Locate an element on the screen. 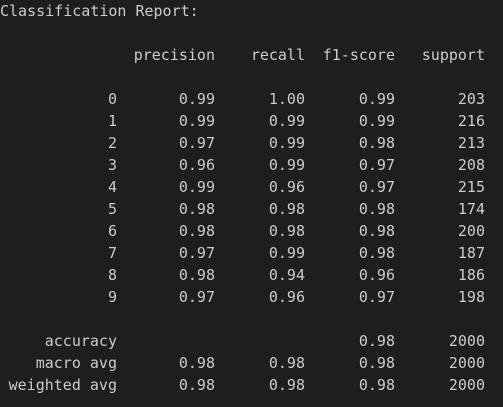 The width and height of the screenshot is (503, 407). table-row: 0 0.99 1.00 0.99 203 is located at coordinates (251, 99).